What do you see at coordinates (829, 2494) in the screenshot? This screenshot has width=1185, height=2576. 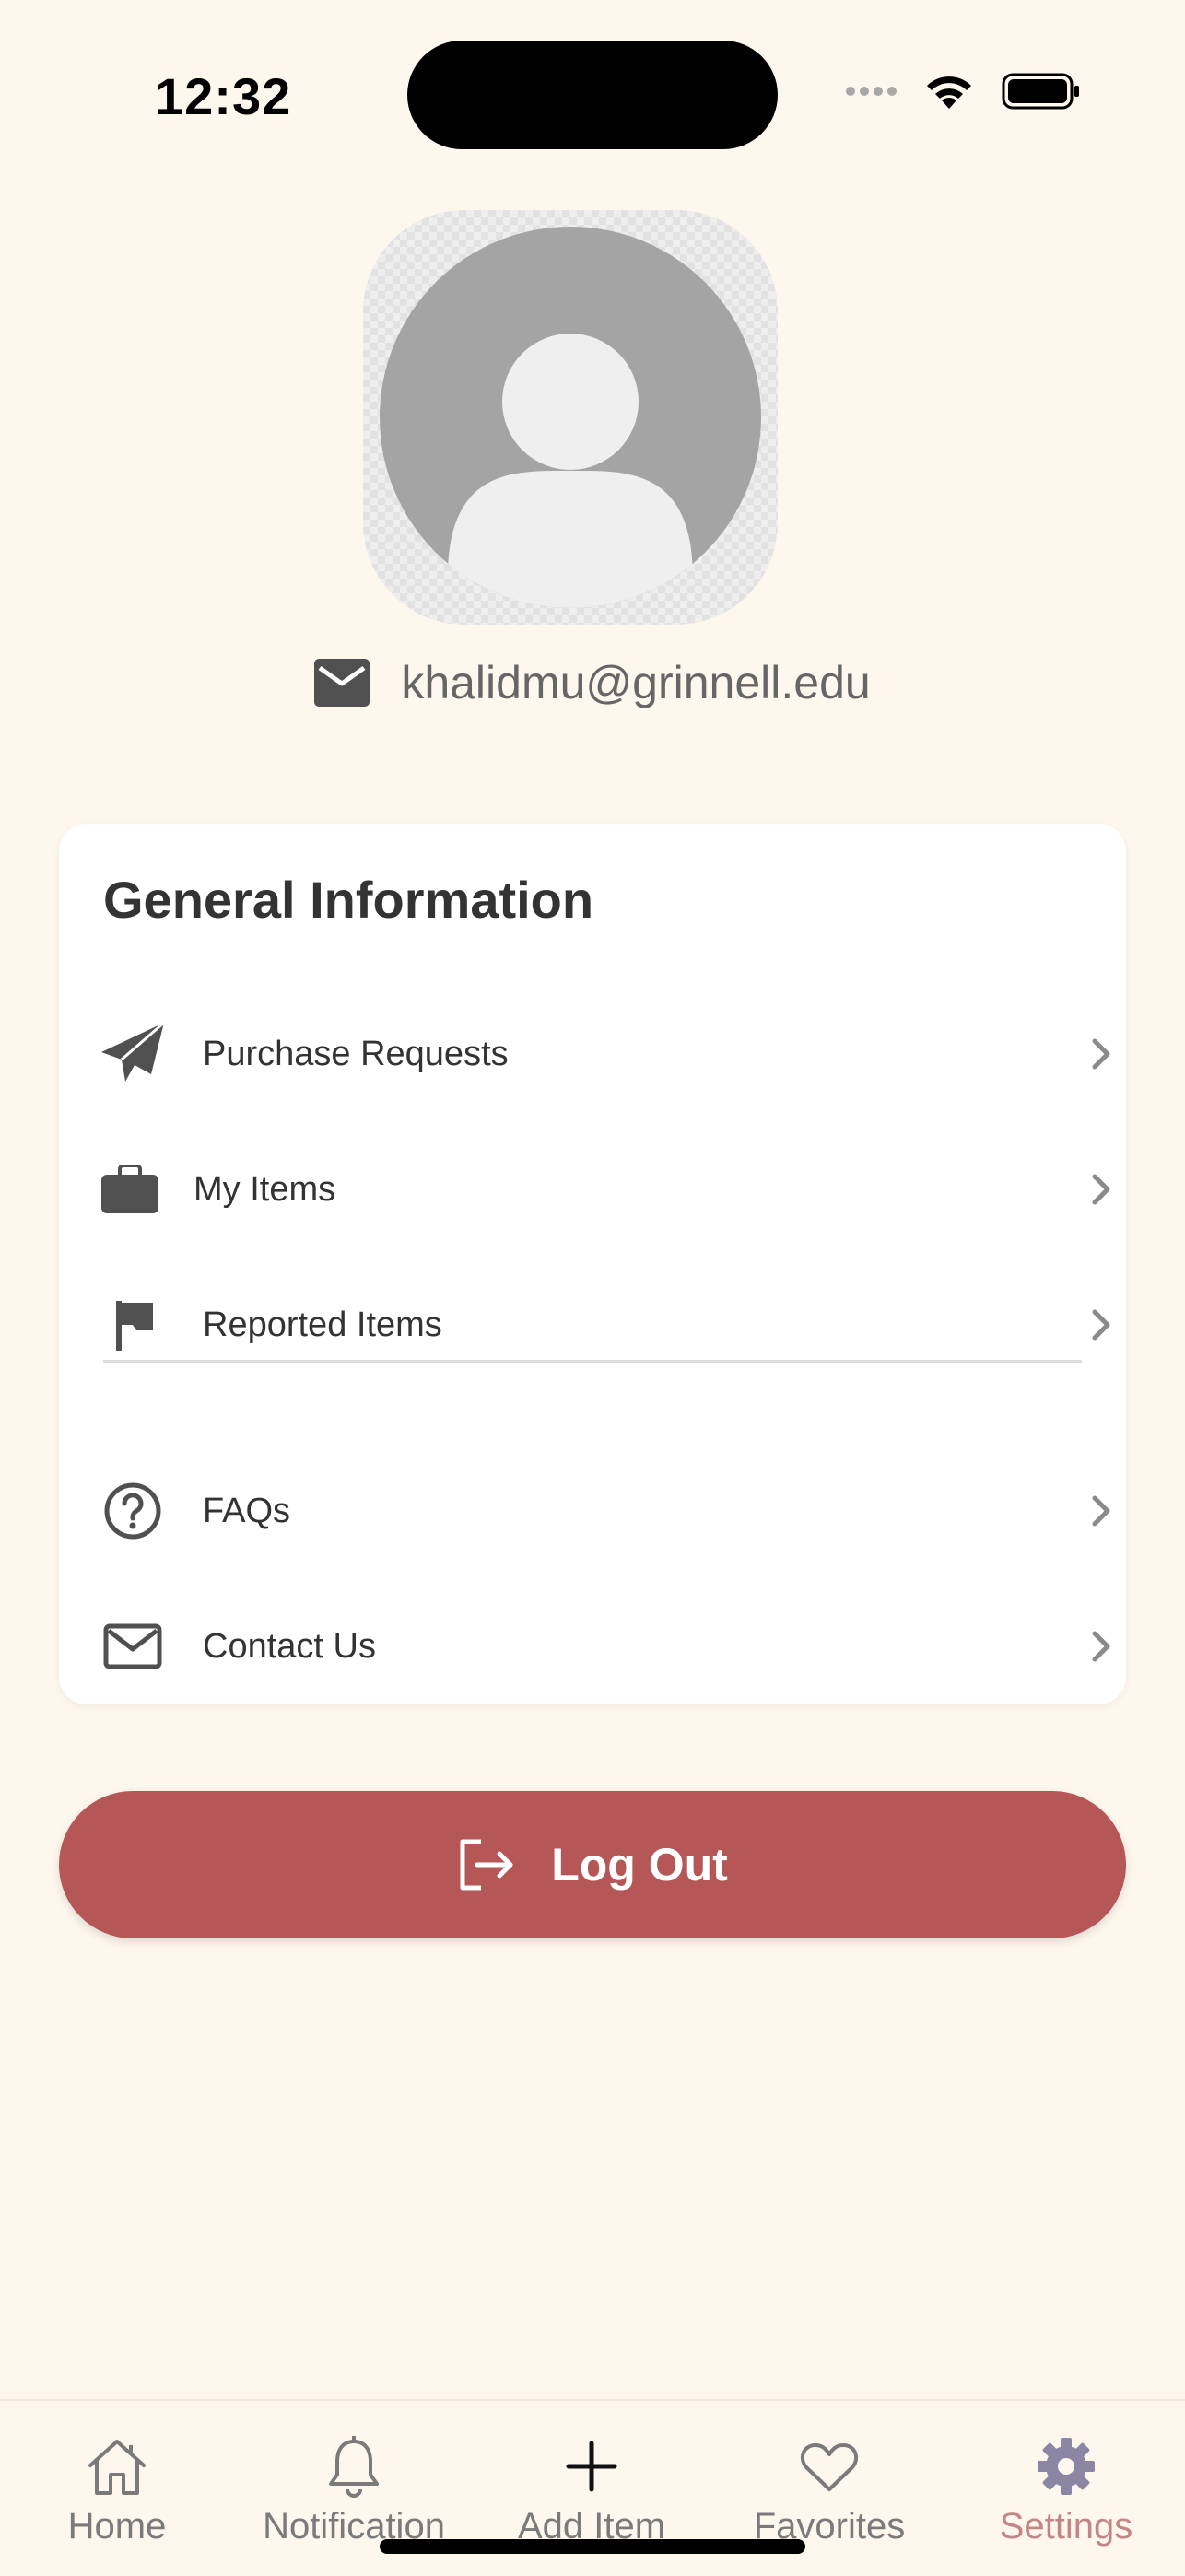 I see `tab-favorites: Favorites` at bounding box center [829, 2494].